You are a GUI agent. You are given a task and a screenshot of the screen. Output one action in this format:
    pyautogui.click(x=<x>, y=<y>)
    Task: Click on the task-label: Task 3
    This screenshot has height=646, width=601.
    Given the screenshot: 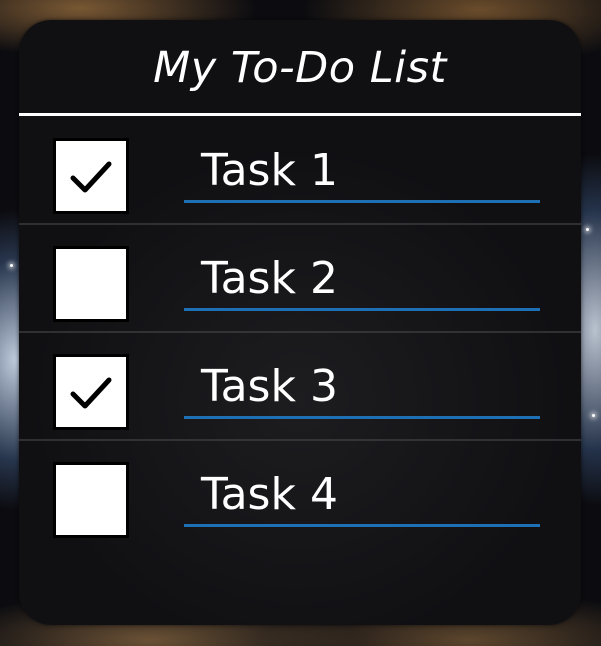 What is the action you would take?
    pyautogui.click(x=269, y=386)
    